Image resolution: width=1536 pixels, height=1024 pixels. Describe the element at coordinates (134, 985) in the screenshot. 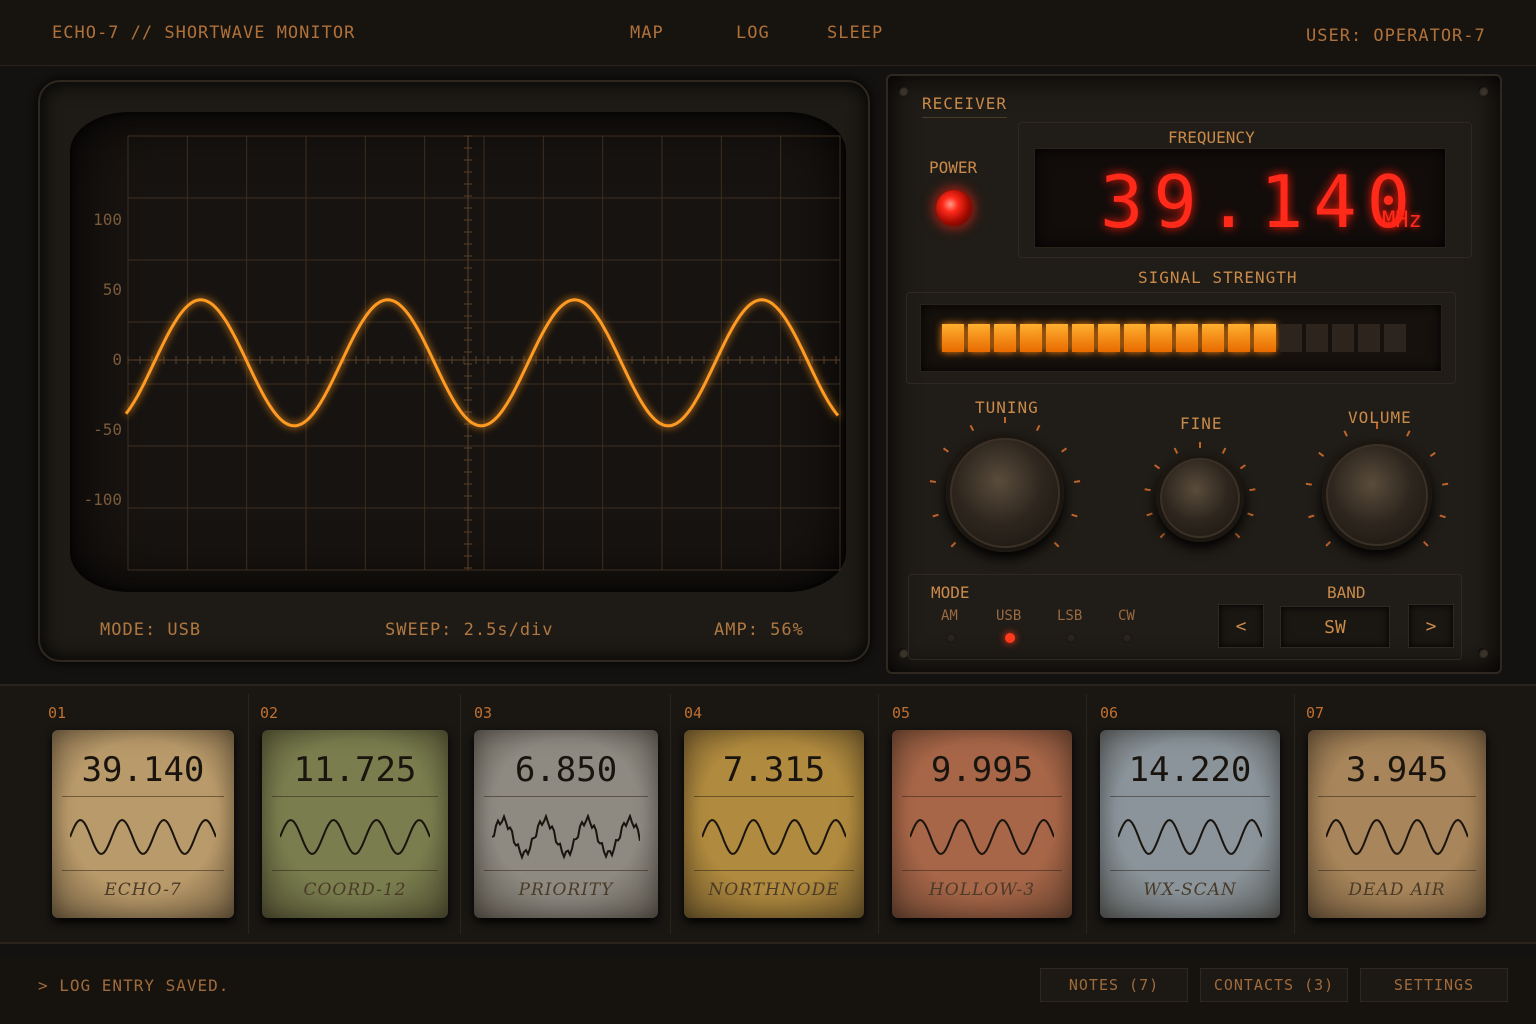

I see `log-status: > LOG ENTRY SAVED.` at that location.